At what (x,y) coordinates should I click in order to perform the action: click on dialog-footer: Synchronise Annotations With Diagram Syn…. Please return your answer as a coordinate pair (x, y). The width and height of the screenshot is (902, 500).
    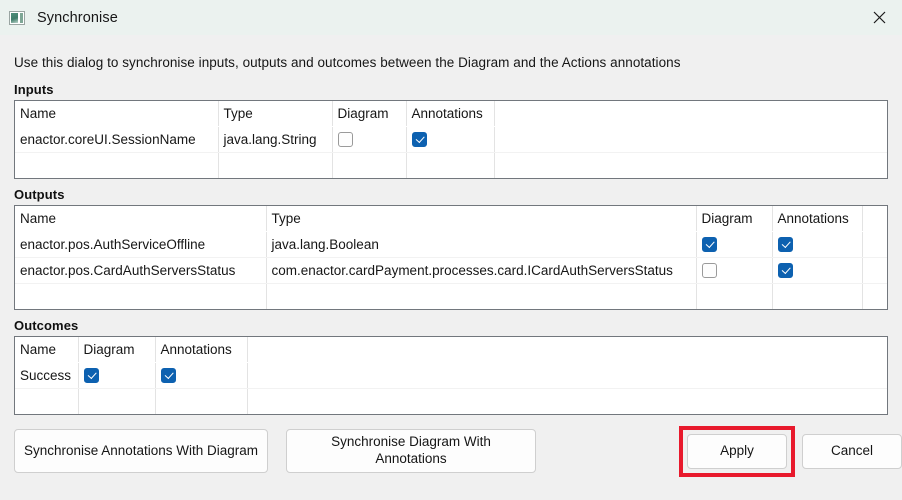
    Looking at the image, I should click on (458, 451).